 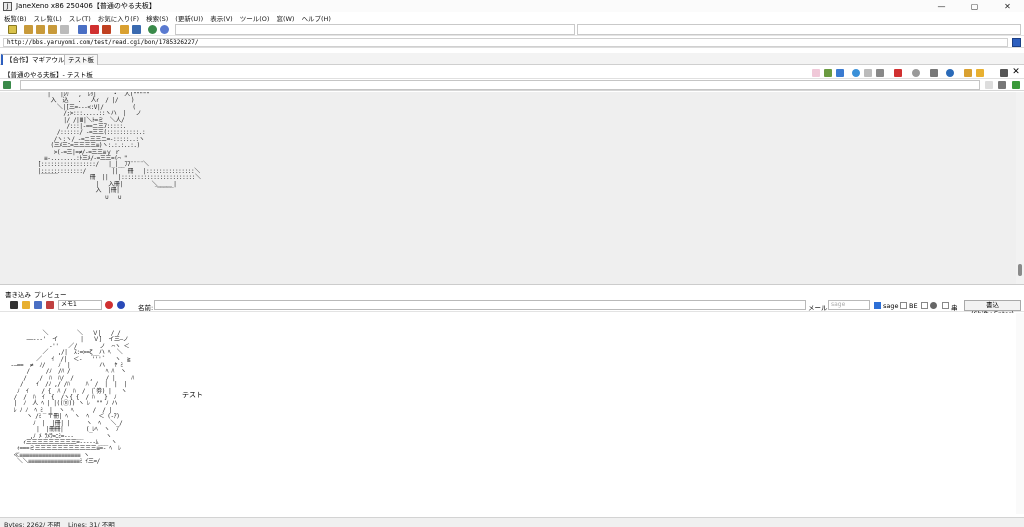 I want to click on thread-scroll-thumb, so click(x=1020, y=270).